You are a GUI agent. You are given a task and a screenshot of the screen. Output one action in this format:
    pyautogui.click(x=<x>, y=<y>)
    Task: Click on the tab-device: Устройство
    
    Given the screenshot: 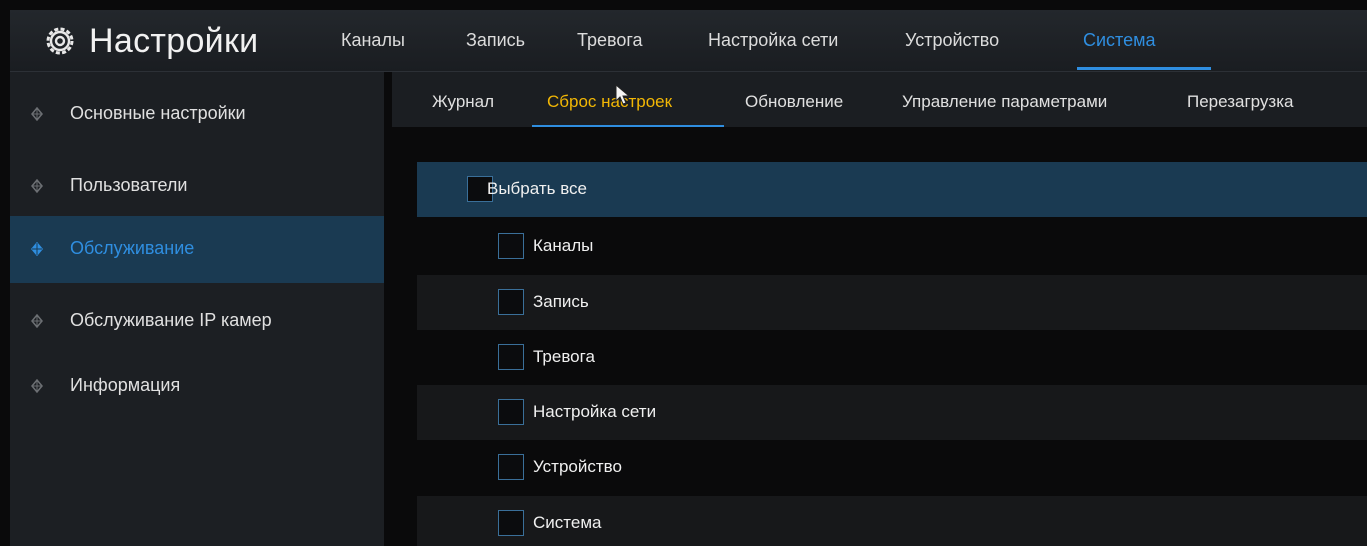 What is the action you would take?
    pyautogui.click(x=952, y=40)
    